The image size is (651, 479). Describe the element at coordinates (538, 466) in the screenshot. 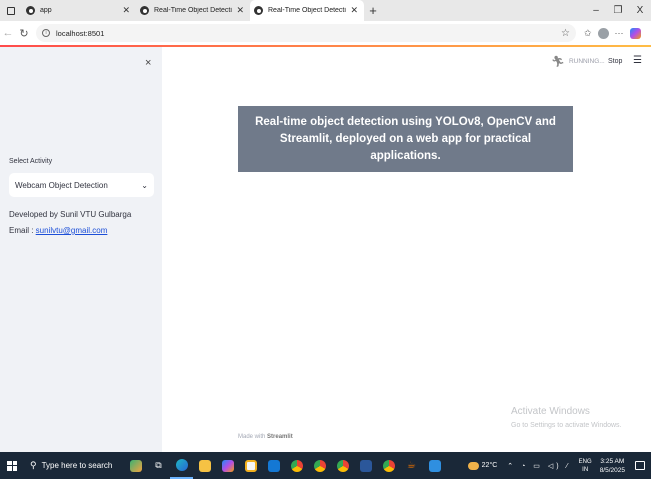

I see `tray-icons: ⌃ ◔ ▭ ◁) ⁄` at that location.